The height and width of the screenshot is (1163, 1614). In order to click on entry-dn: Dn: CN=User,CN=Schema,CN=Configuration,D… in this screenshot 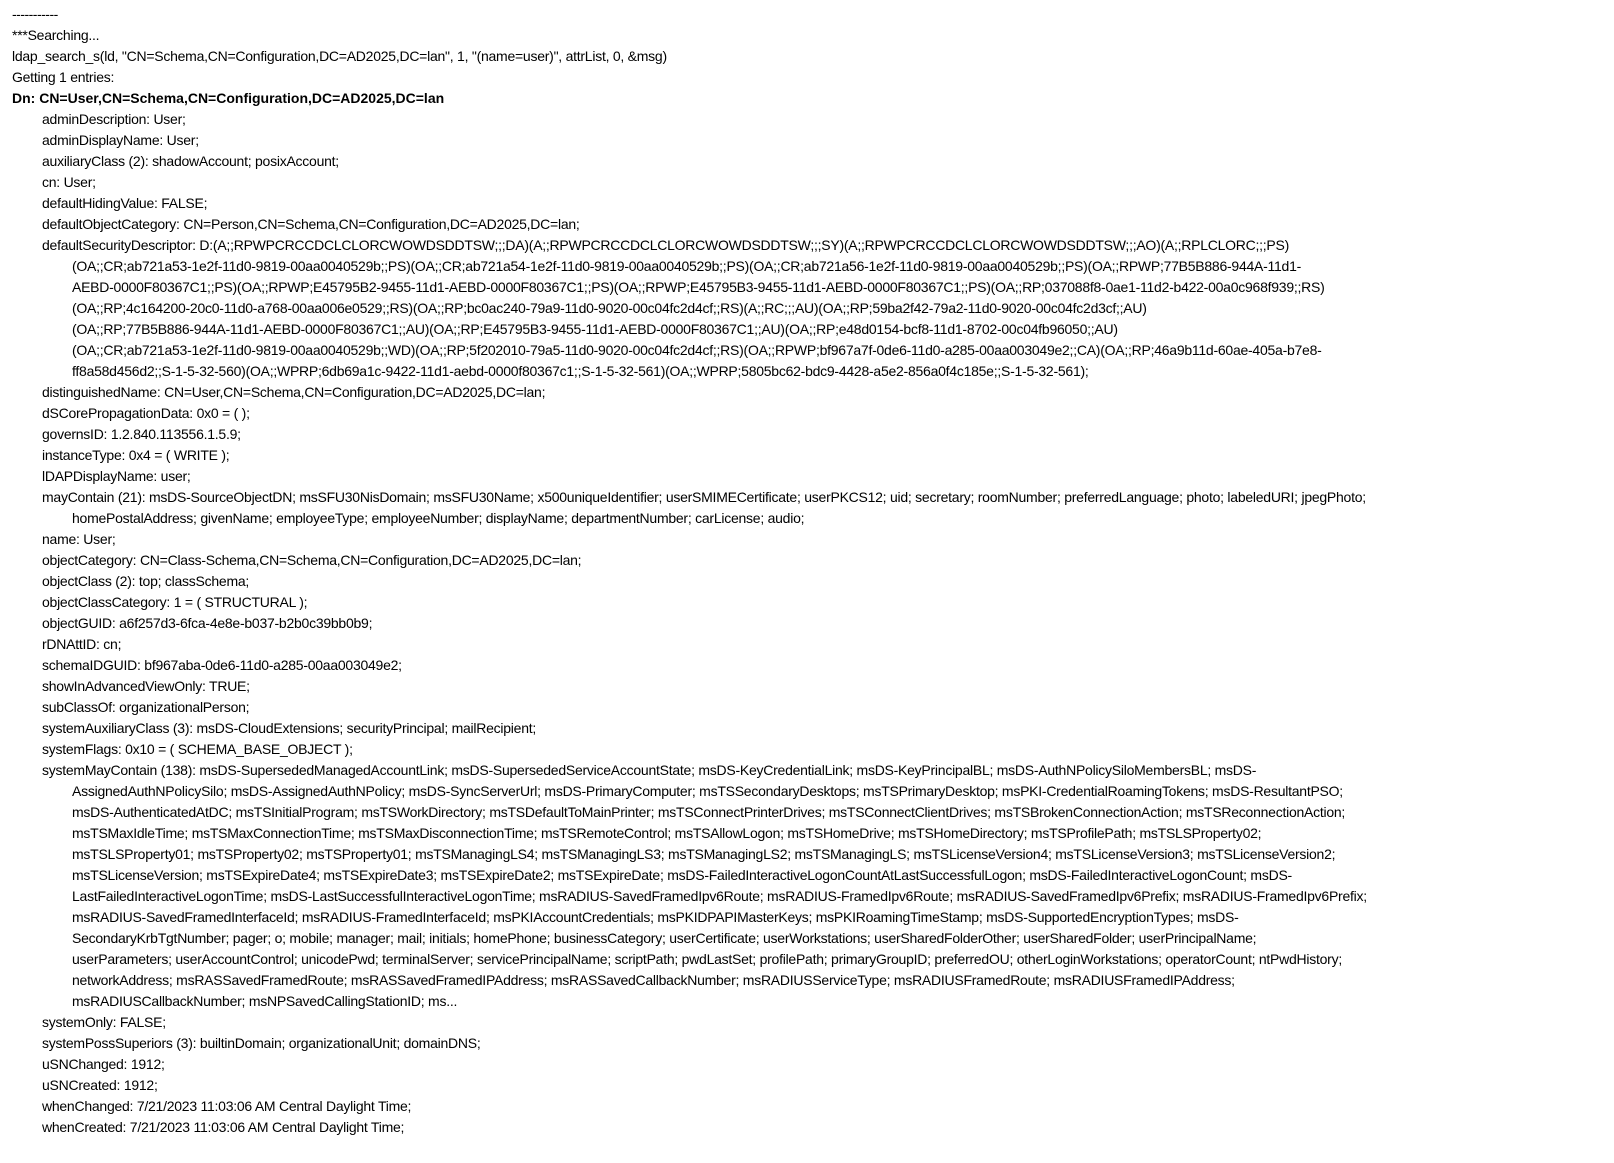, I will do `click(228, 98)`.